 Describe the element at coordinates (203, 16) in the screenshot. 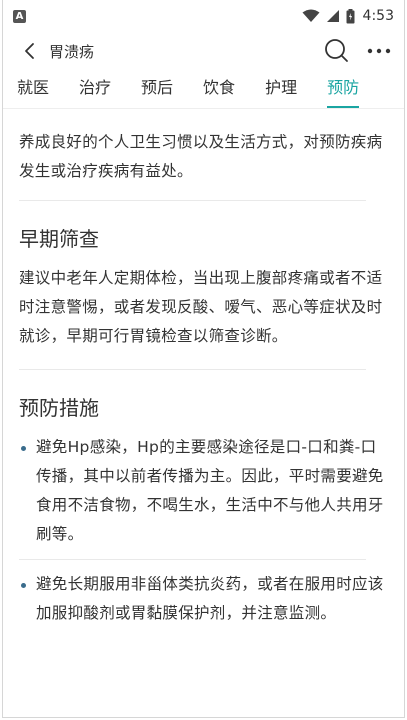

I see `status-bar: A 4:53` at that location.